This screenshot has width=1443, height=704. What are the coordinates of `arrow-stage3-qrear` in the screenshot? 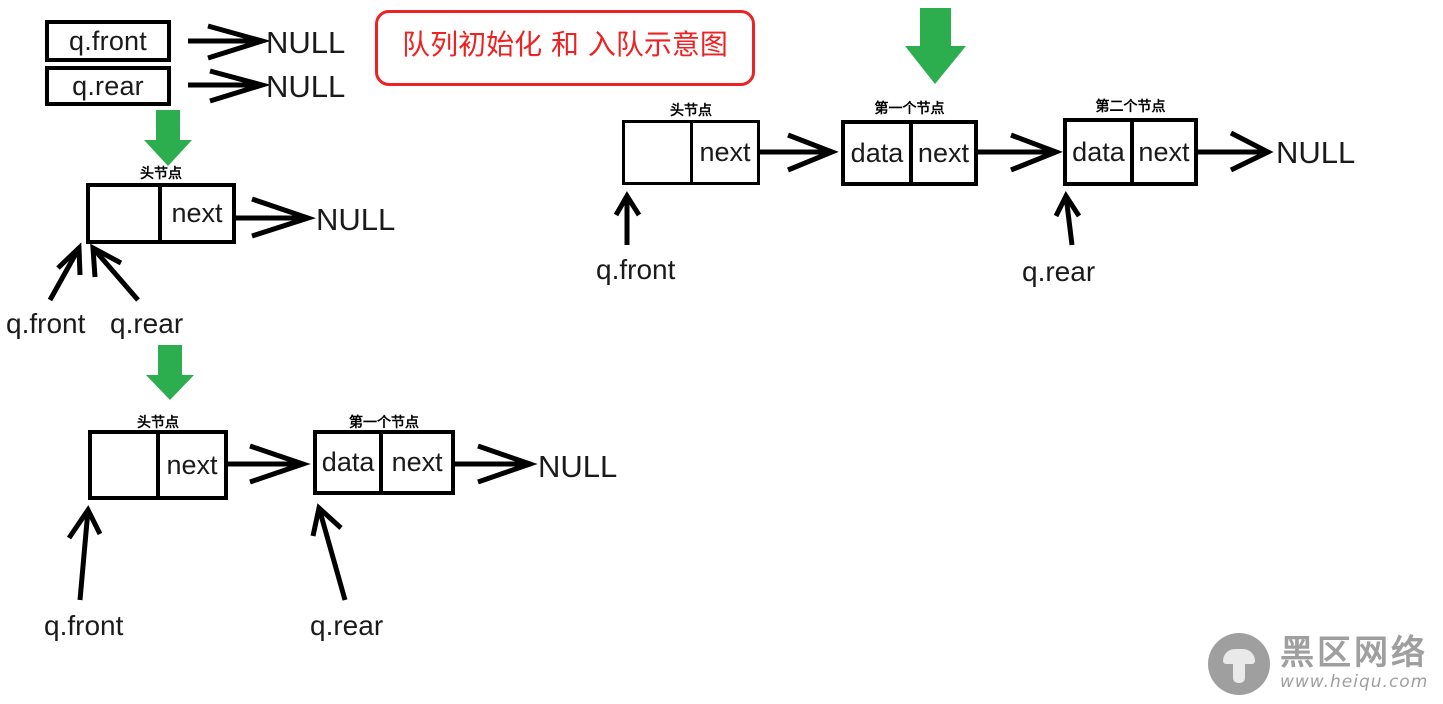 It's located at (329, 552).